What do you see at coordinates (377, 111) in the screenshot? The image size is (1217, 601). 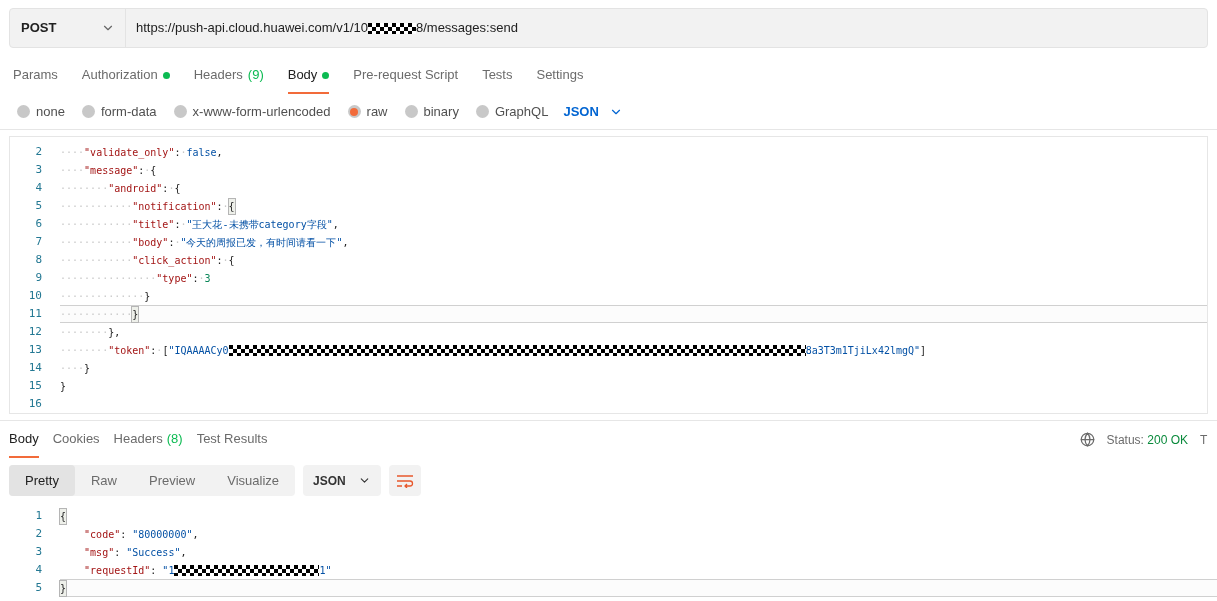 I see `radio-label: raw` at bounding box center [377, 111].